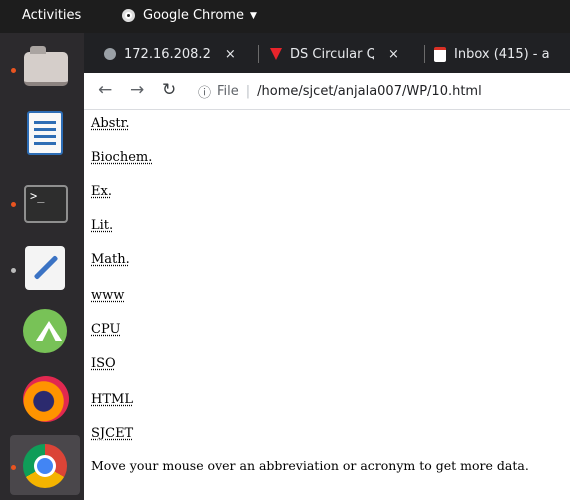 The width and height of the screenshot is (570, 500). Describe the element at coordinates (101, 191) in the screenshot. I see `abbreviation: Ex.` at that location.